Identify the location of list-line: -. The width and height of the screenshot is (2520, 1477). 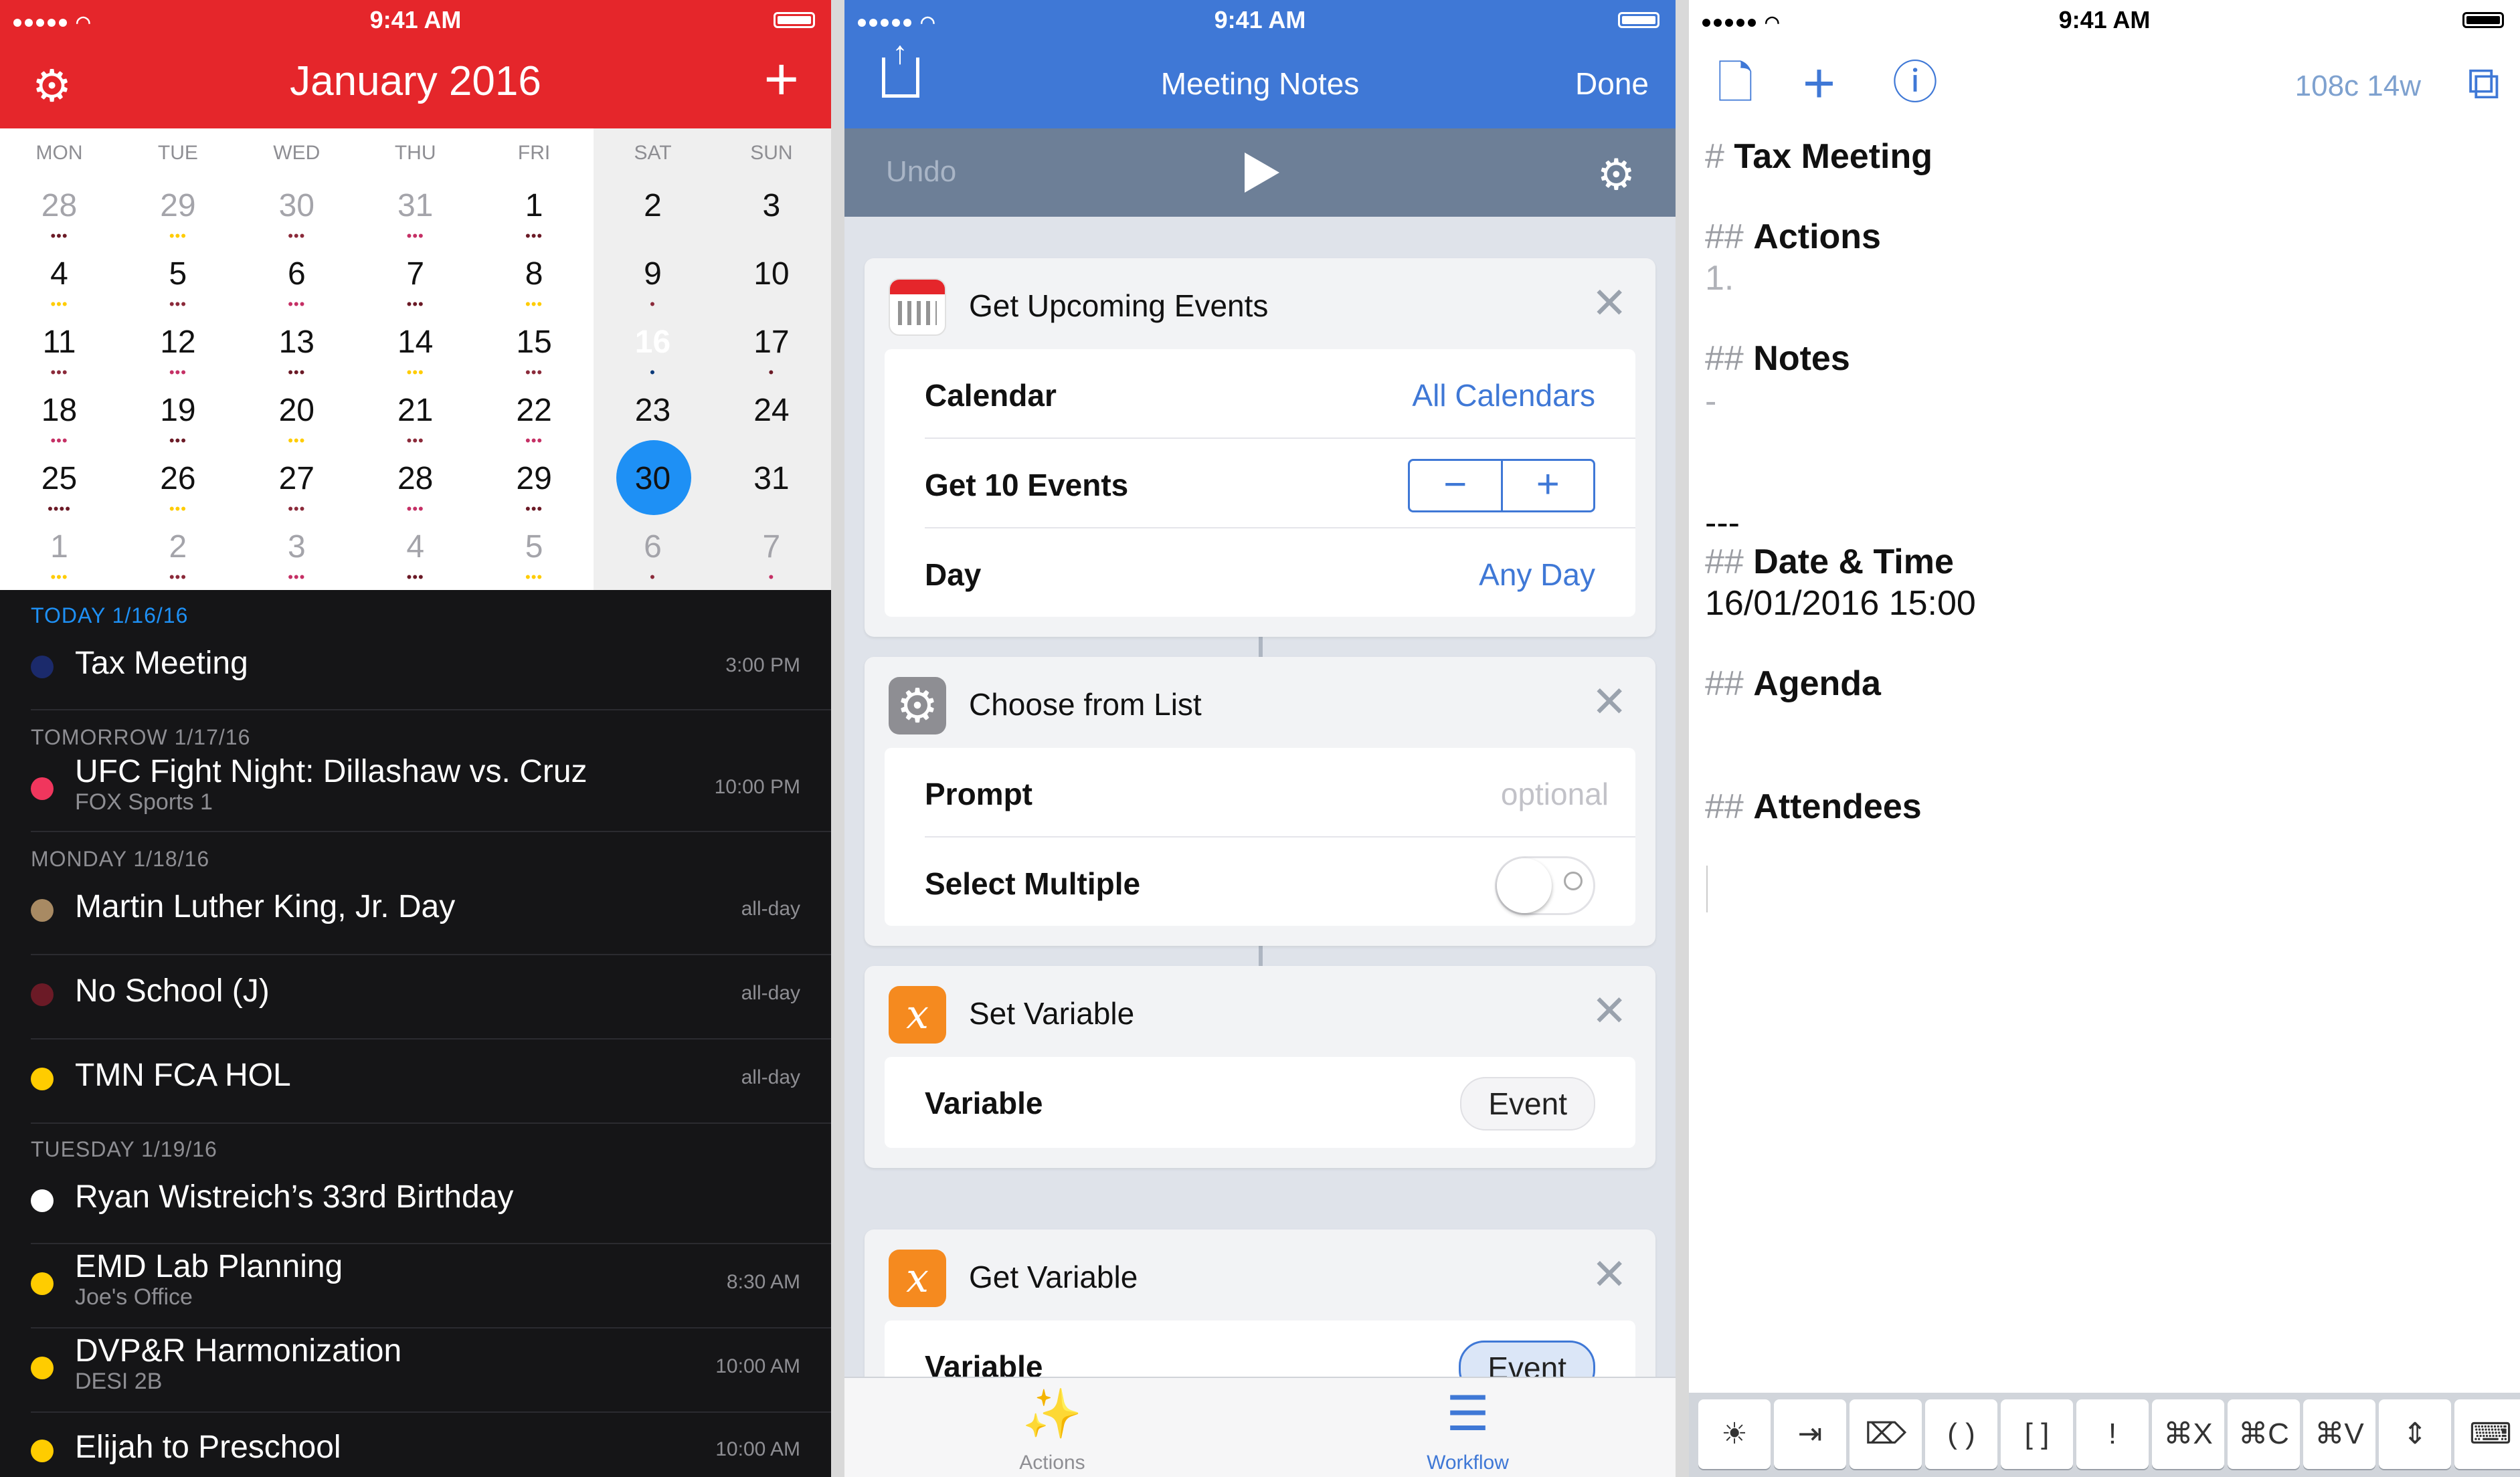
(1711, 401).